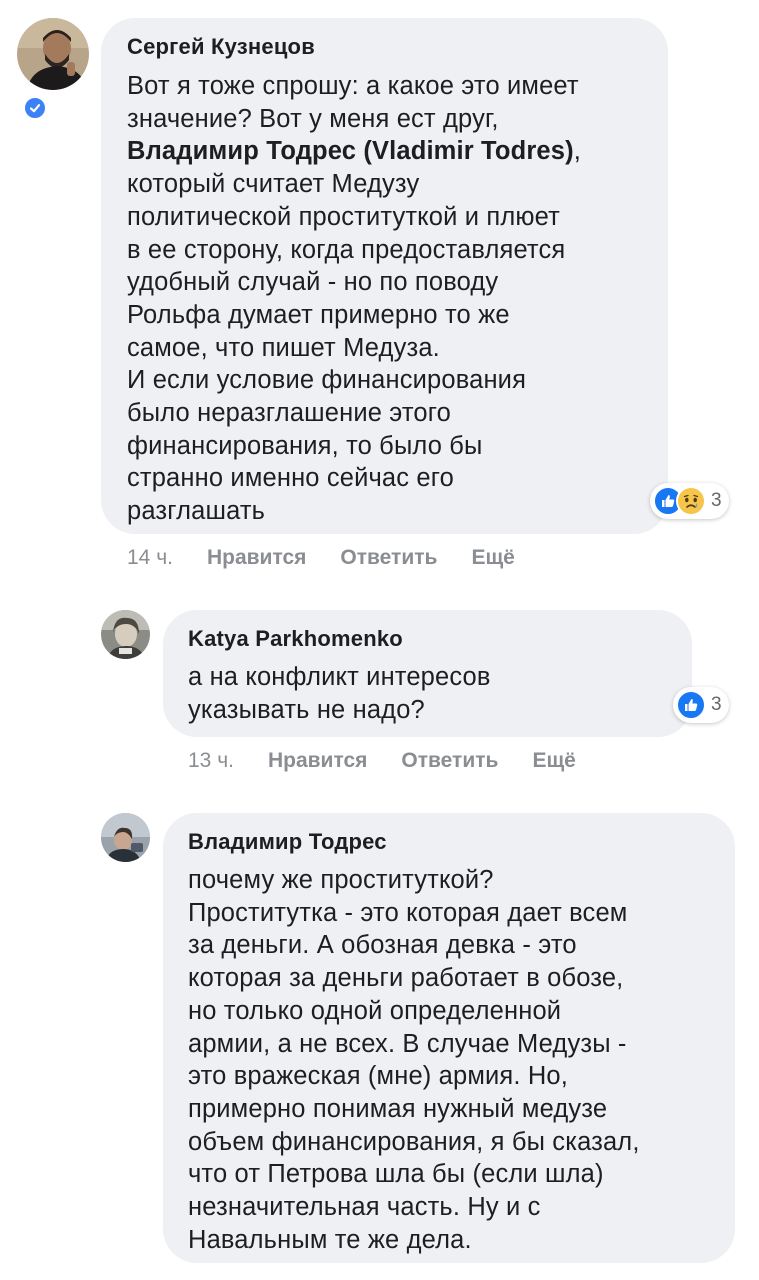  Describe the element at coordinates (35, 108) in the screenshot. I see `verified-badge-icon` at that location.